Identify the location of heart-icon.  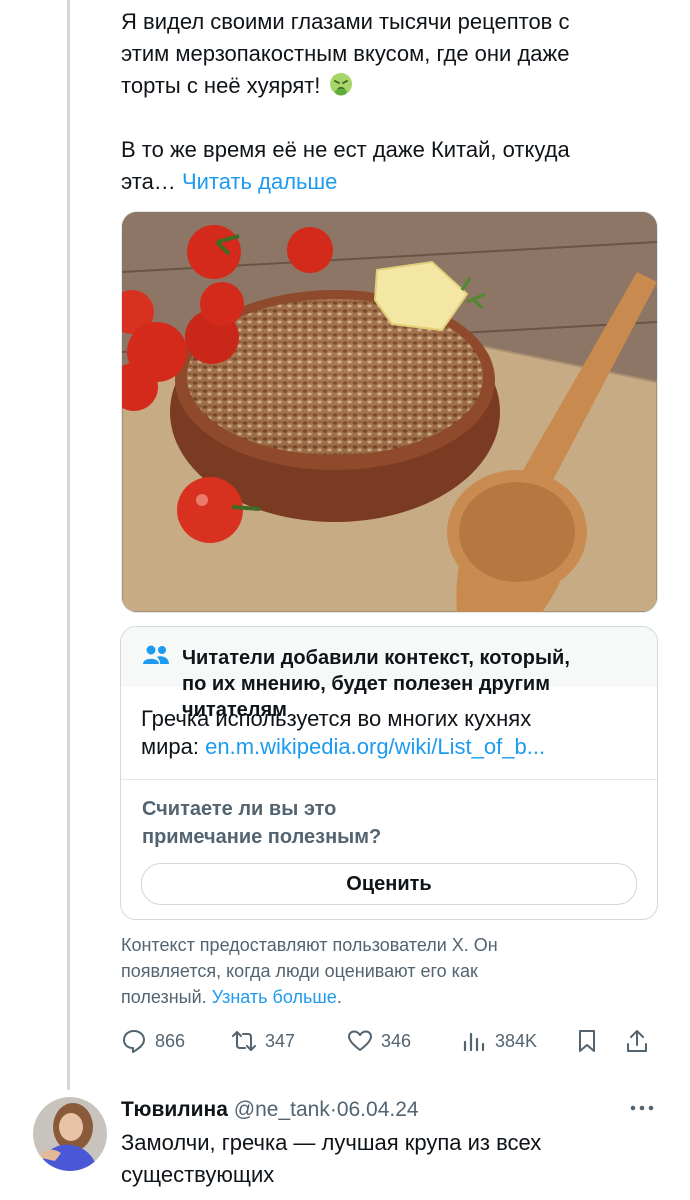
(360, 1040).